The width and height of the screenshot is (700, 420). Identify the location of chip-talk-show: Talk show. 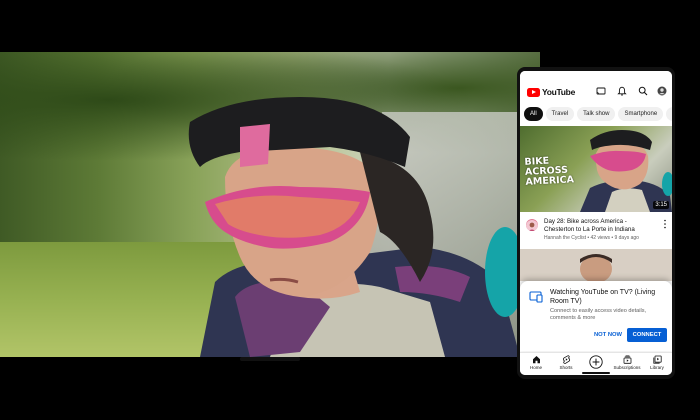
(596, 114).